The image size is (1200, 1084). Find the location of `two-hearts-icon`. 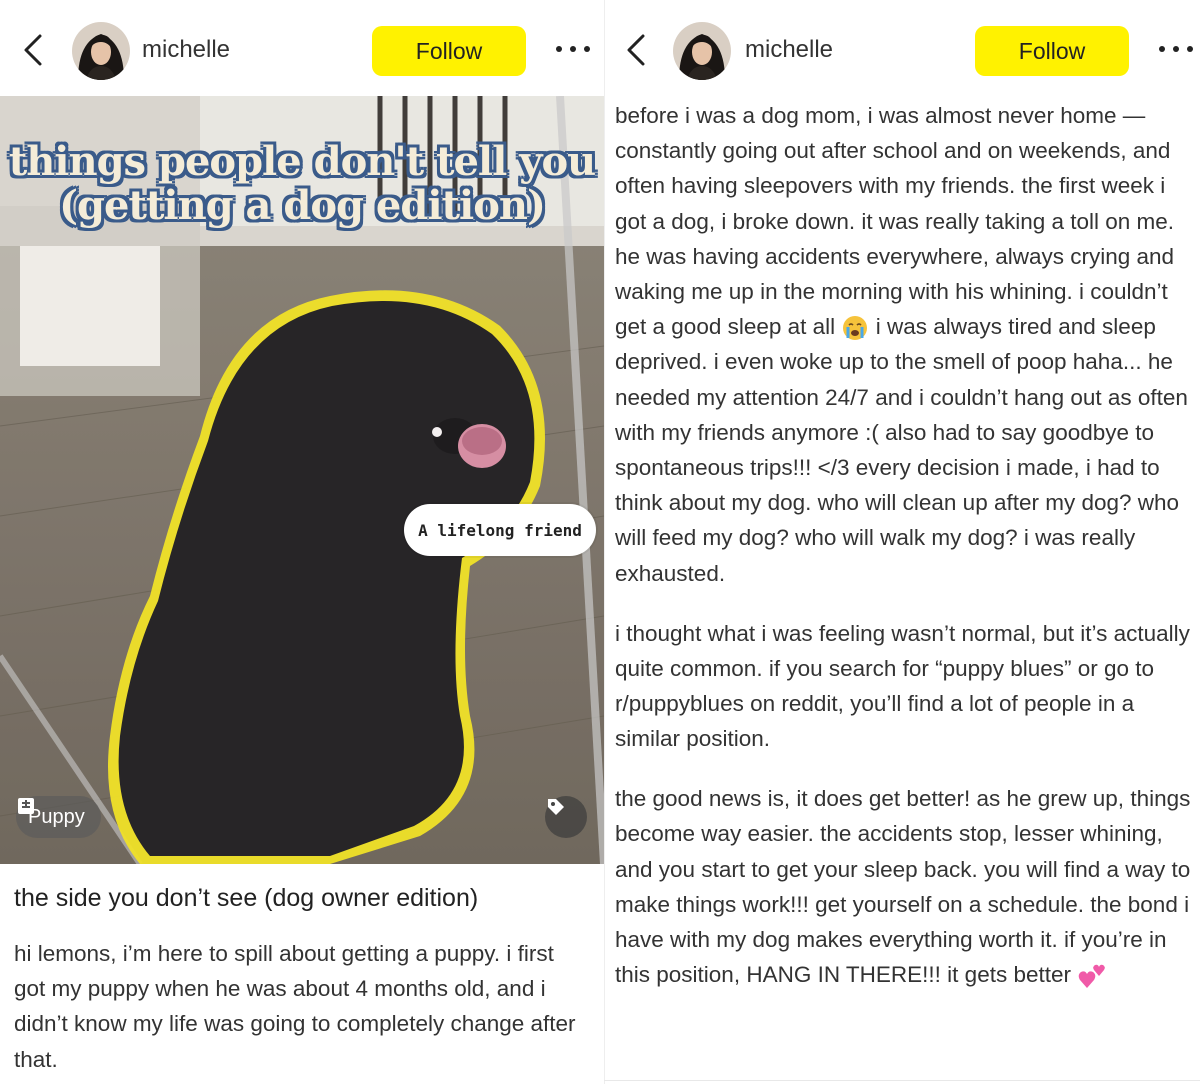

two-hearts-icon is located at coordinates (1092, 977).